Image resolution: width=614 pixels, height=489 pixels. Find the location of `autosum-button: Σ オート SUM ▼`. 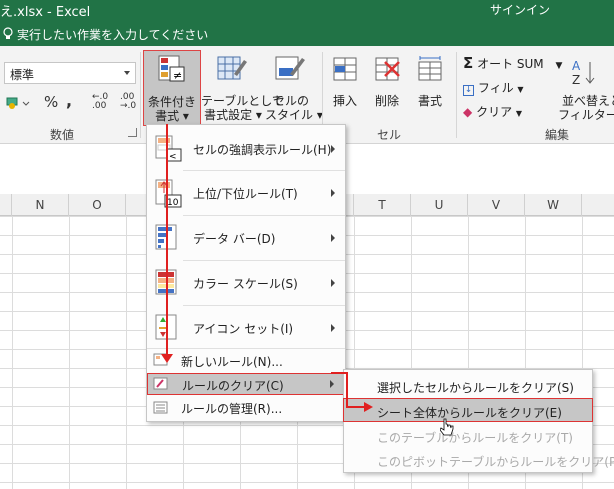

autosum-button: Σ オート SUM ▼ is located at coordinates (512, 63).